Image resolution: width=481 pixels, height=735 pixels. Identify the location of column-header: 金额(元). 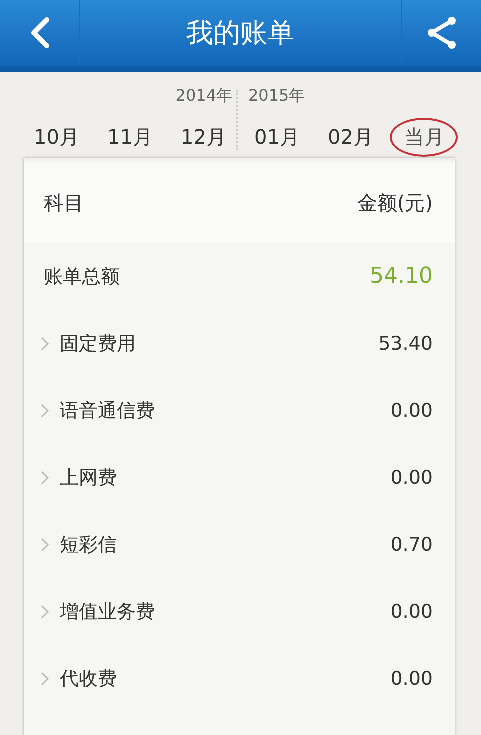
(395, 203).